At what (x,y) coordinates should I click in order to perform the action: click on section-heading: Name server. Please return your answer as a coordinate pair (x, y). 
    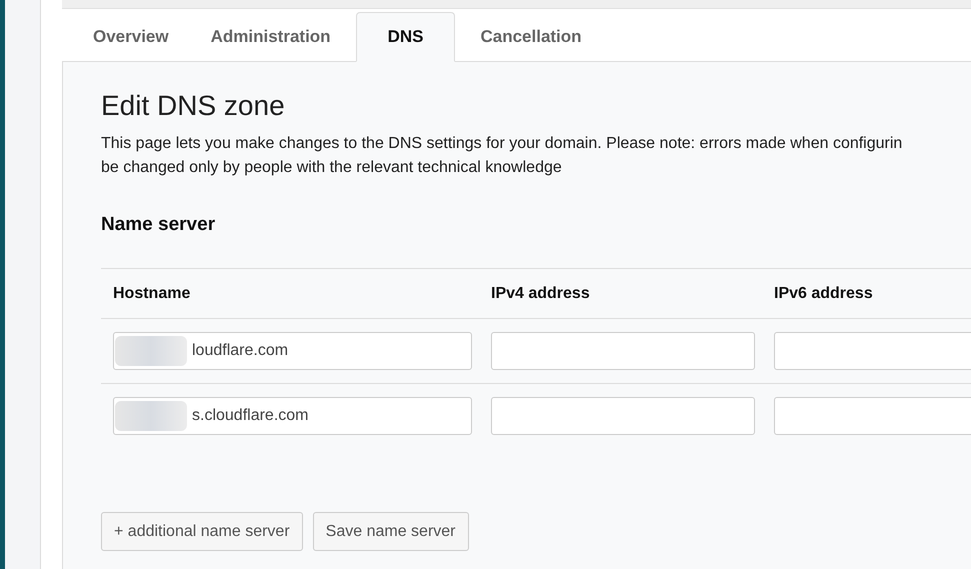
    Looking at the image, I should click on (158, 225).